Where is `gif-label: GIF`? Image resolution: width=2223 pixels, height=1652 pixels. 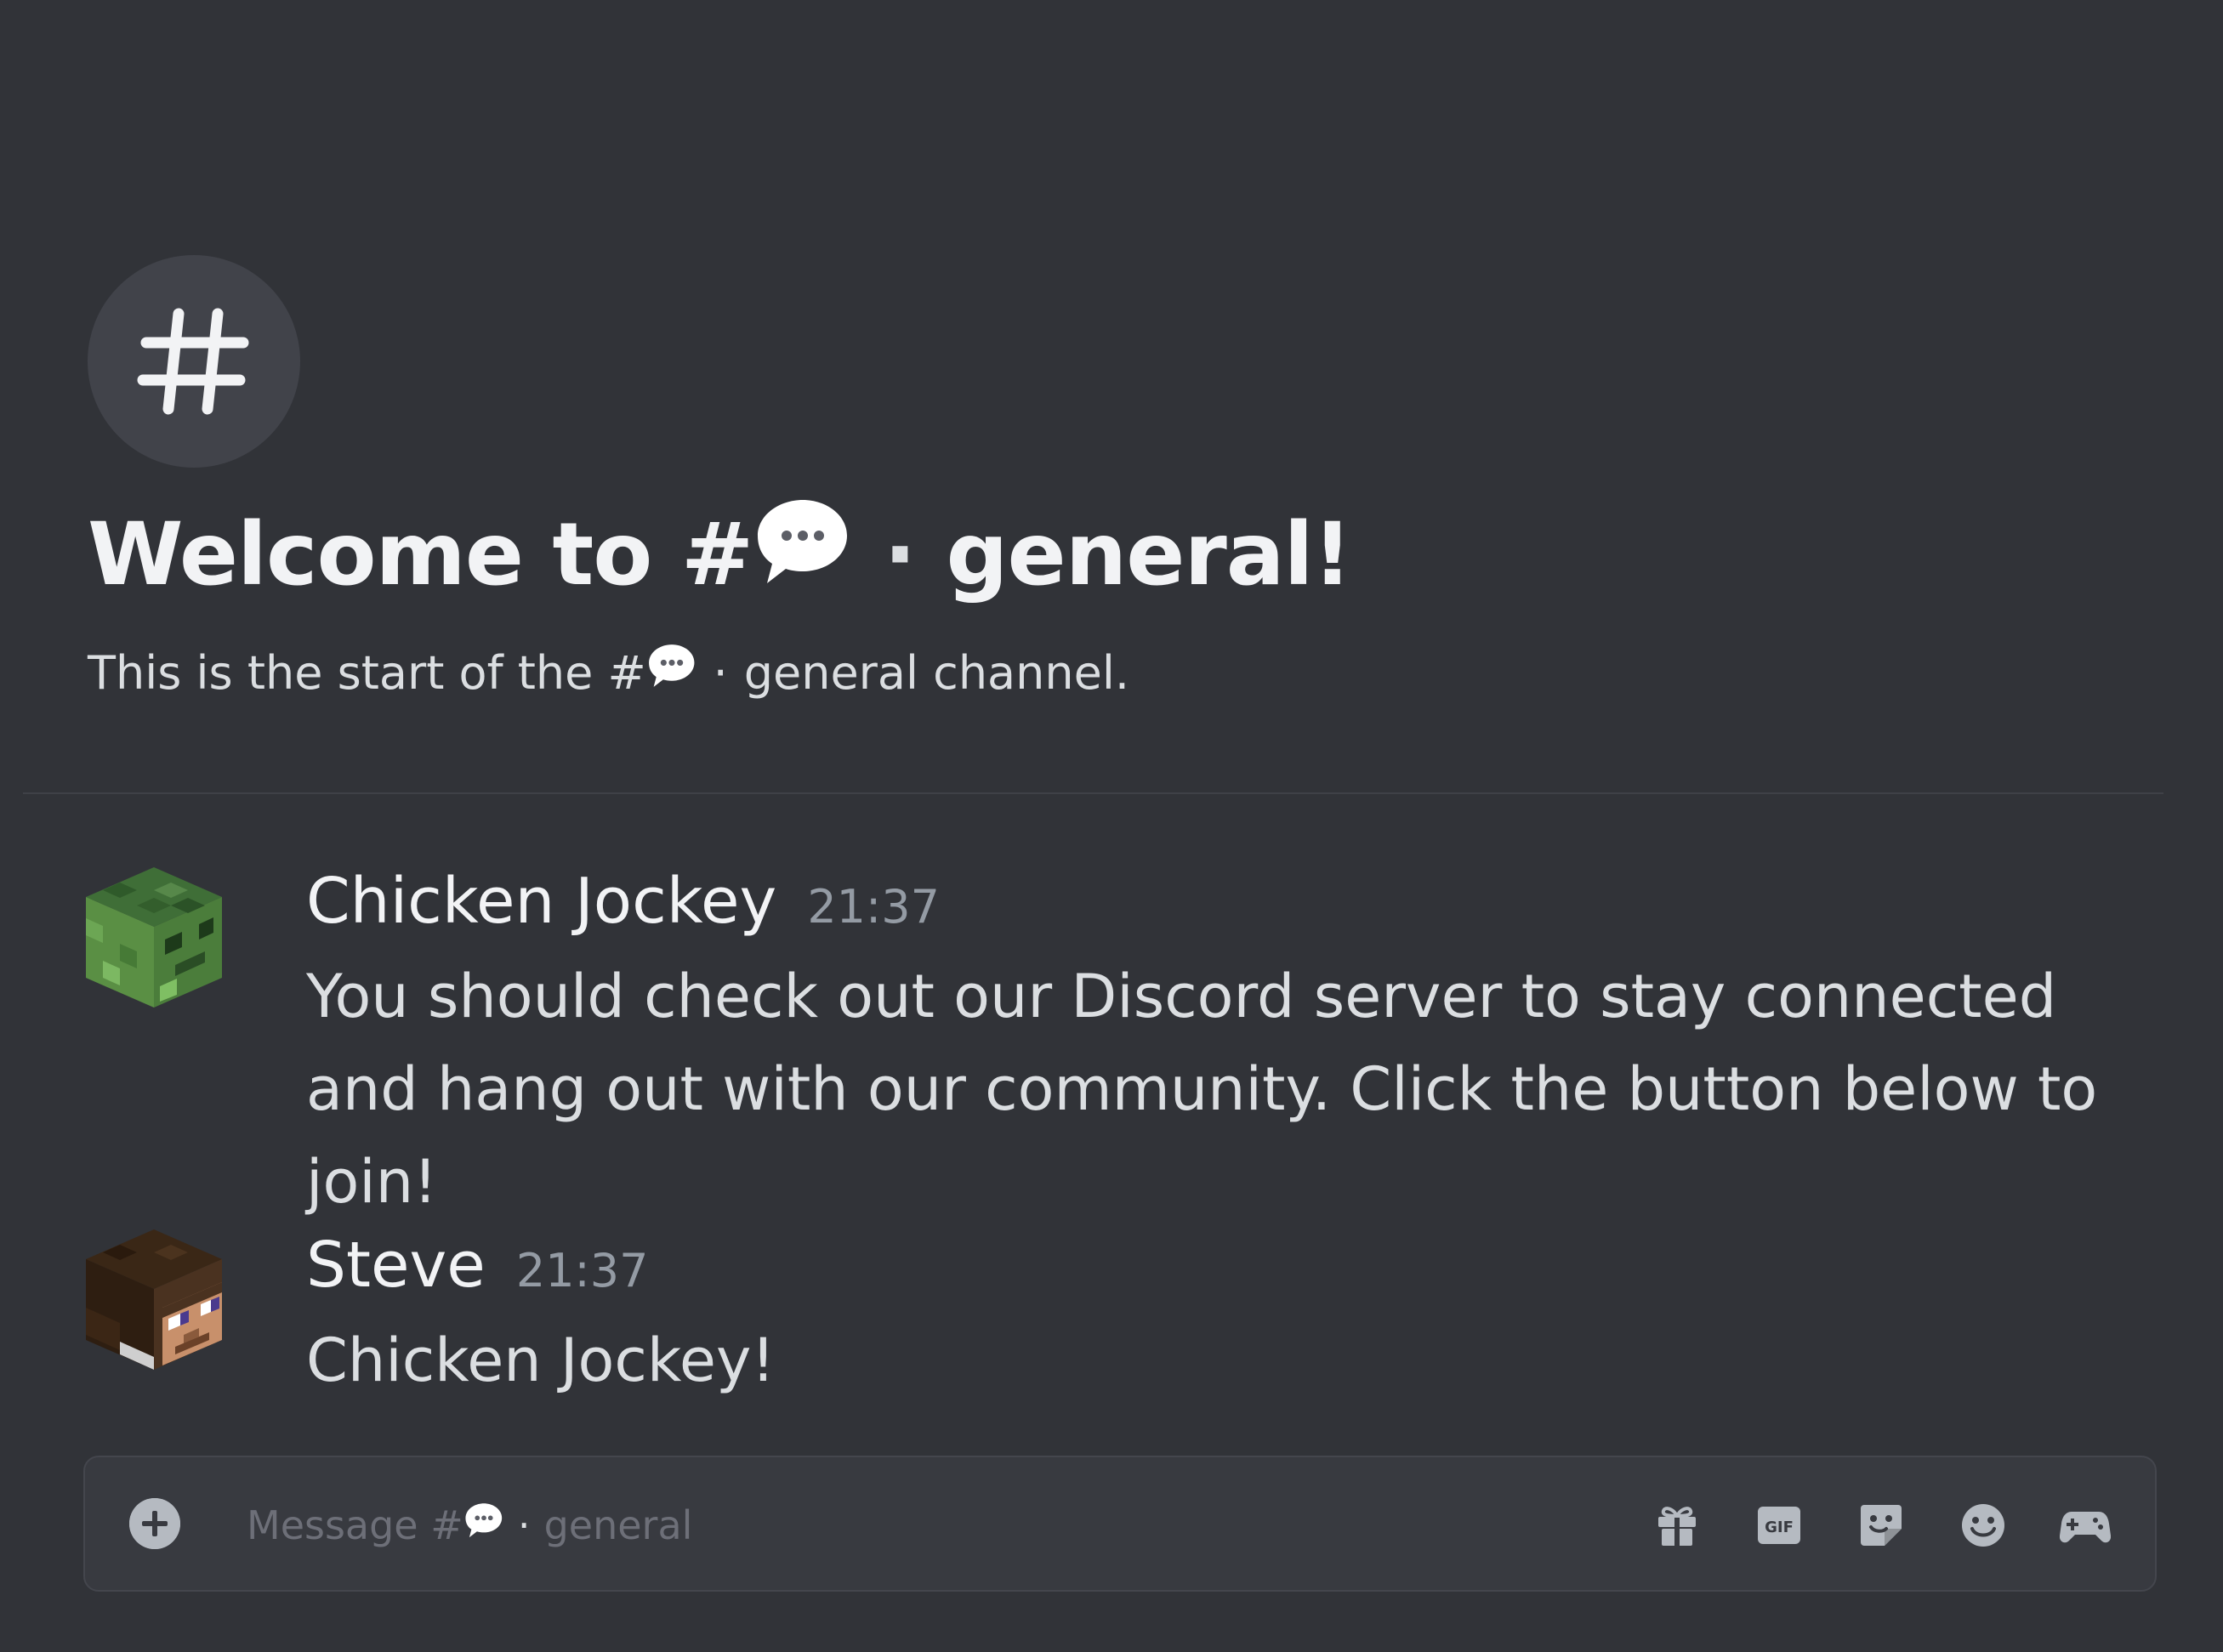
gif-label: GIF is located at coordinates (1780, 1527).